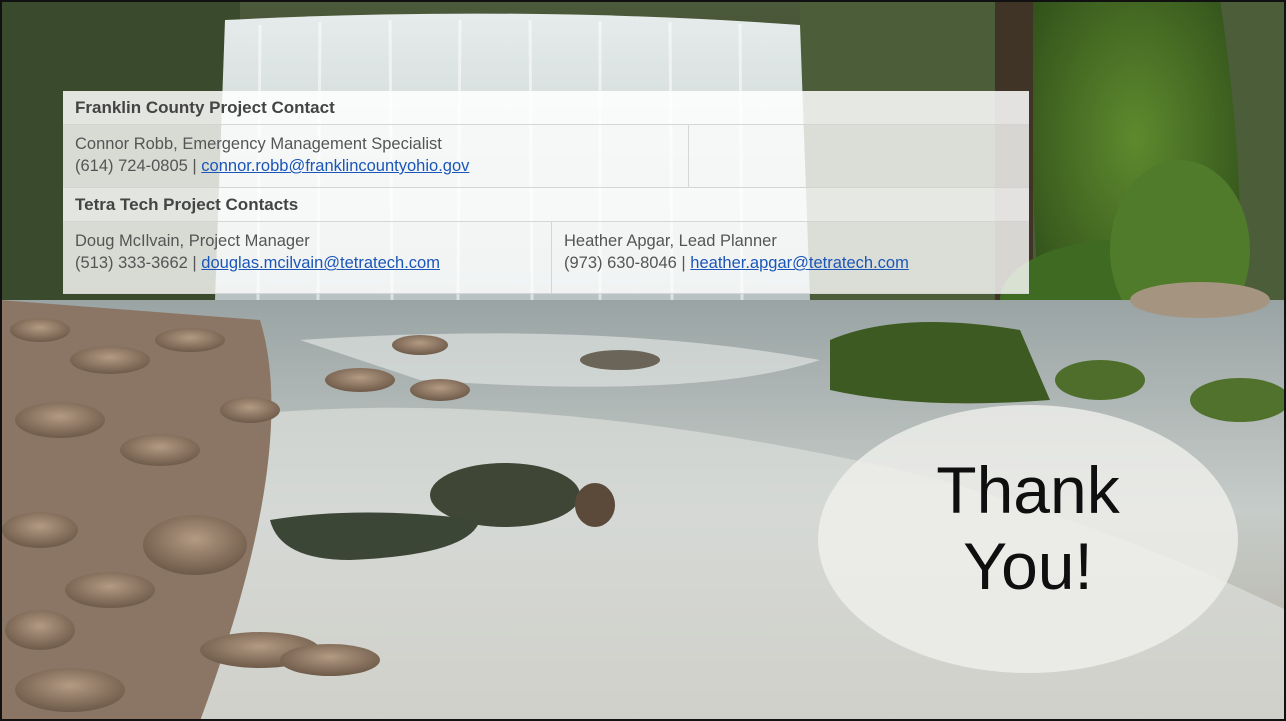 The image size is (1286, 721). I want to click on thank-you-line-2: You!, so click(1028, 566).